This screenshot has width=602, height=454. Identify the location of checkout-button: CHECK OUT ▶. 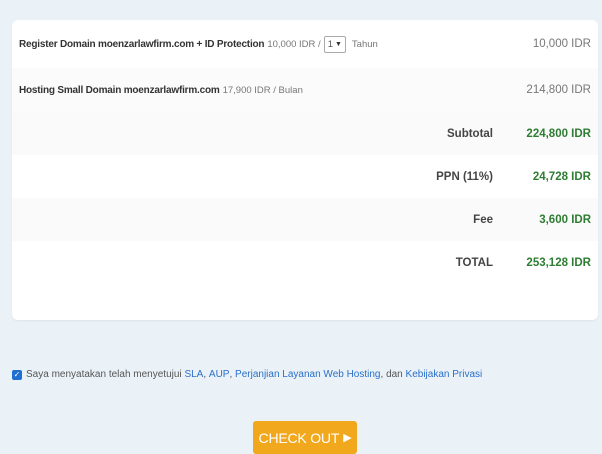
(305, 437).